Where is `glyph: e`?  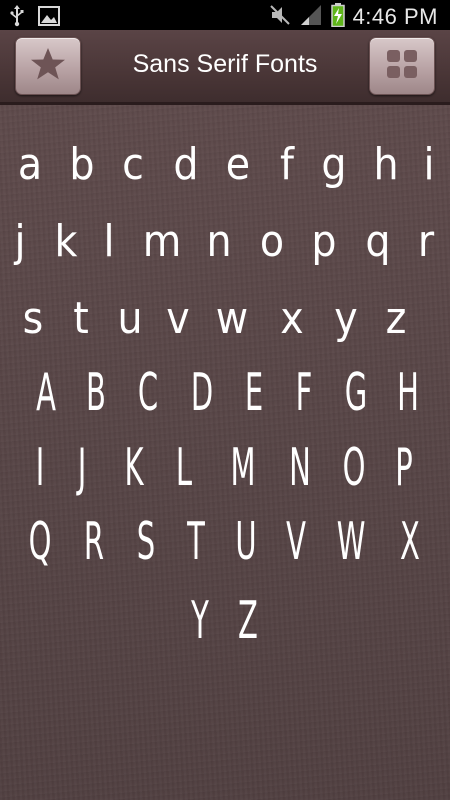 glyph: e is located at coordinates (238, 164).